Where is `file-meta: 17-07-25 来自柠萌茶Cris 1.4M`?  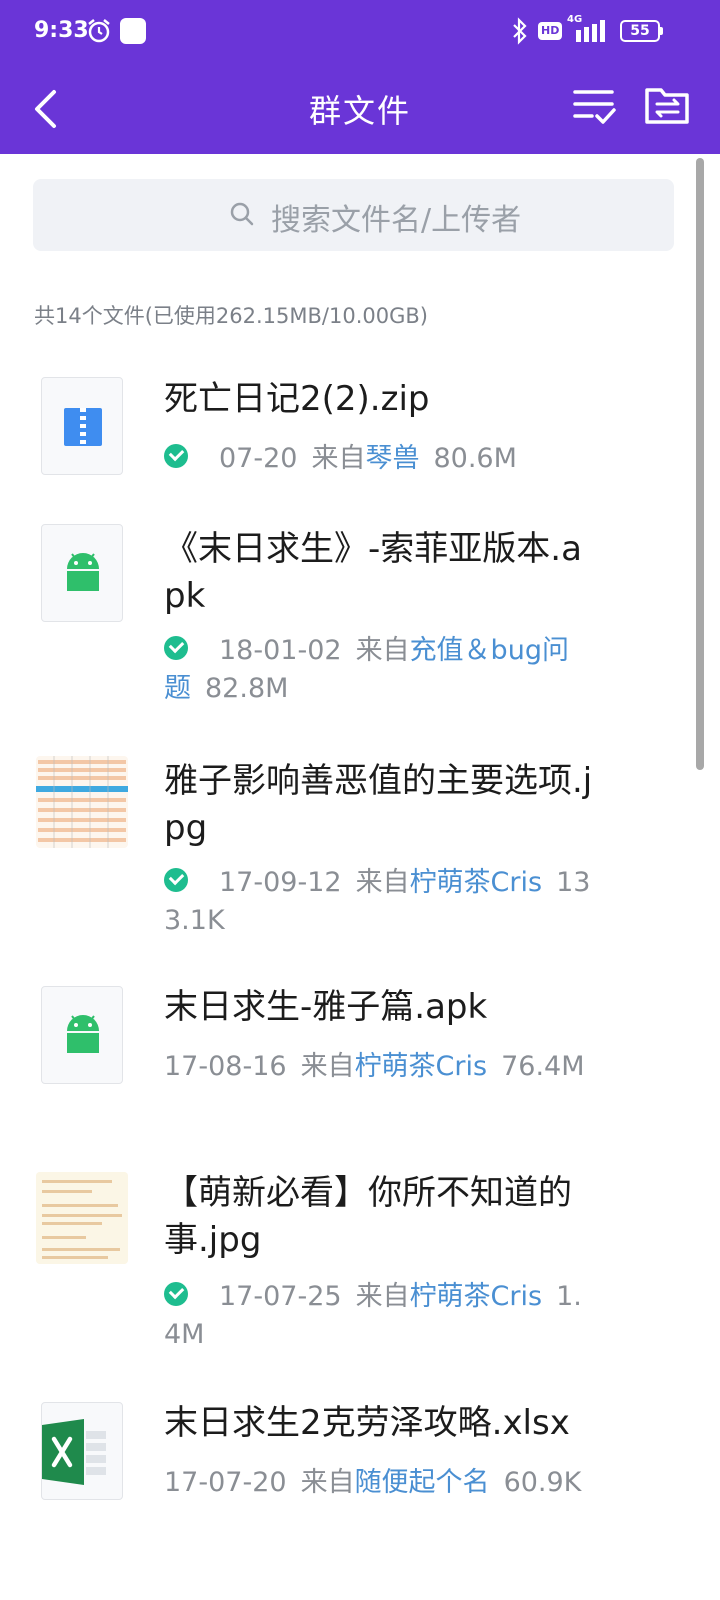
file-meta: 17-07-25 来自柠萌茶Cris 1.4M is located at coordinates (373, 1315).